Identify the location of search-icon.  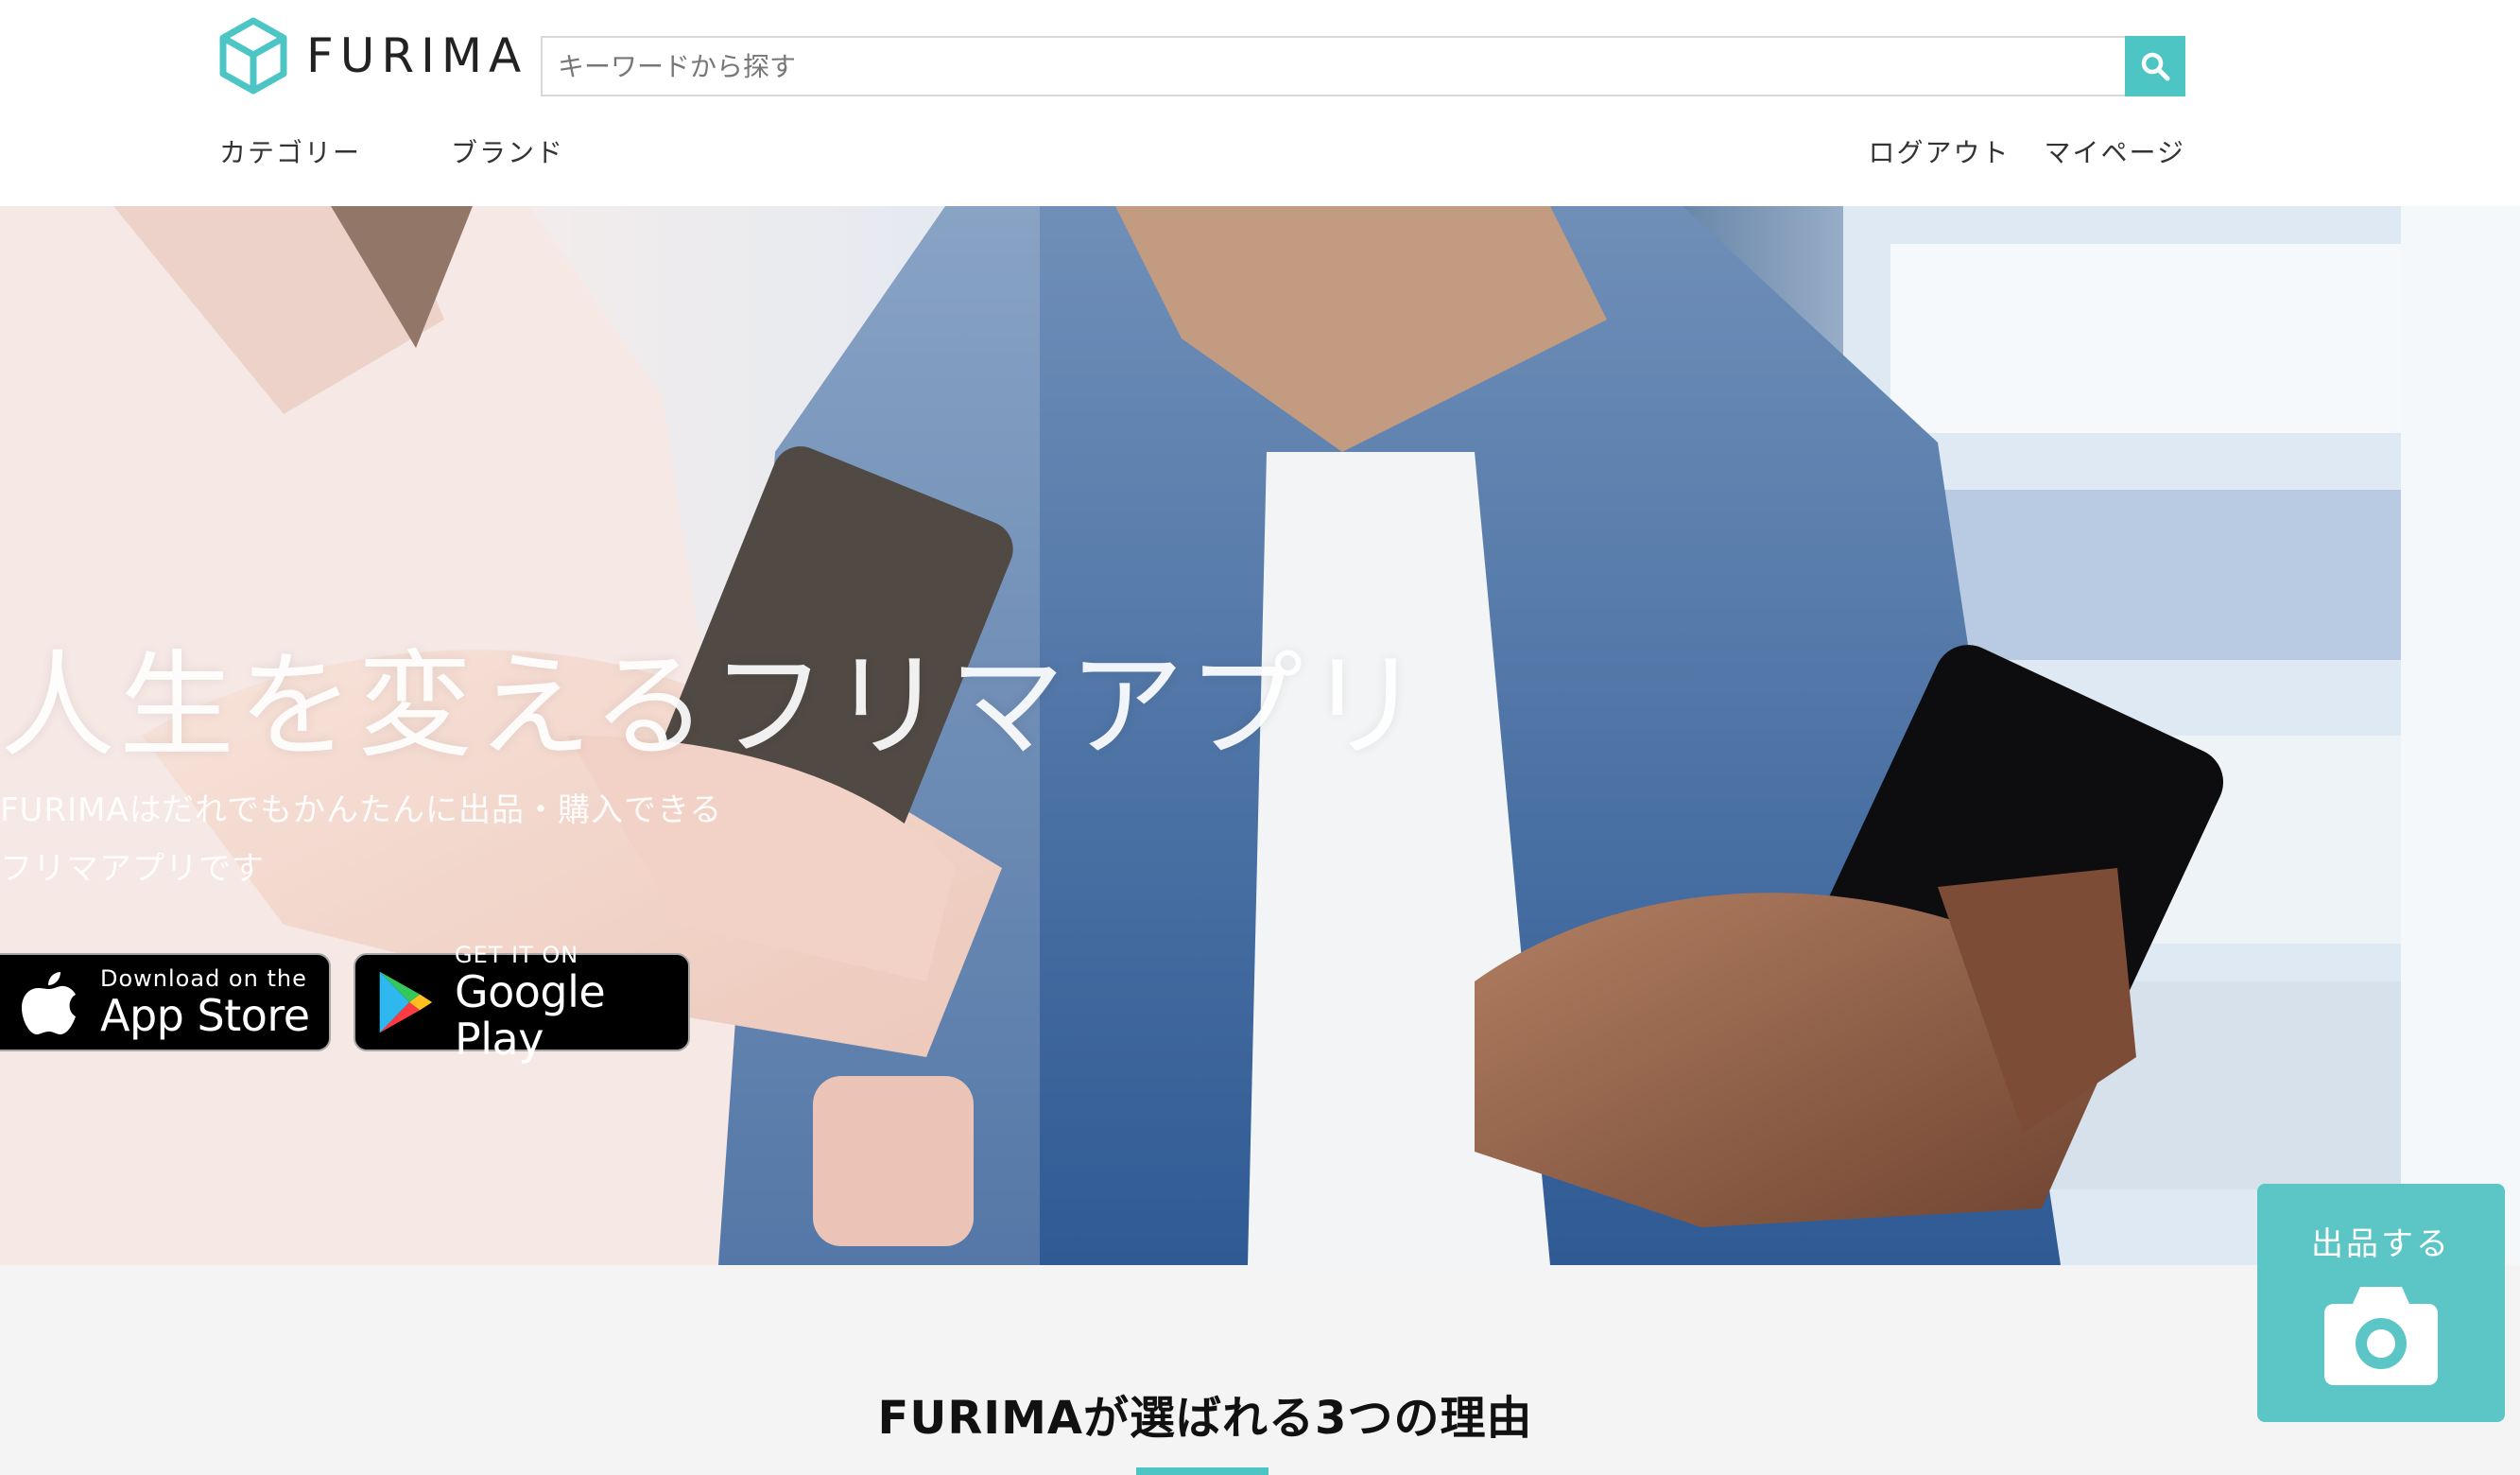
(2155, 66).